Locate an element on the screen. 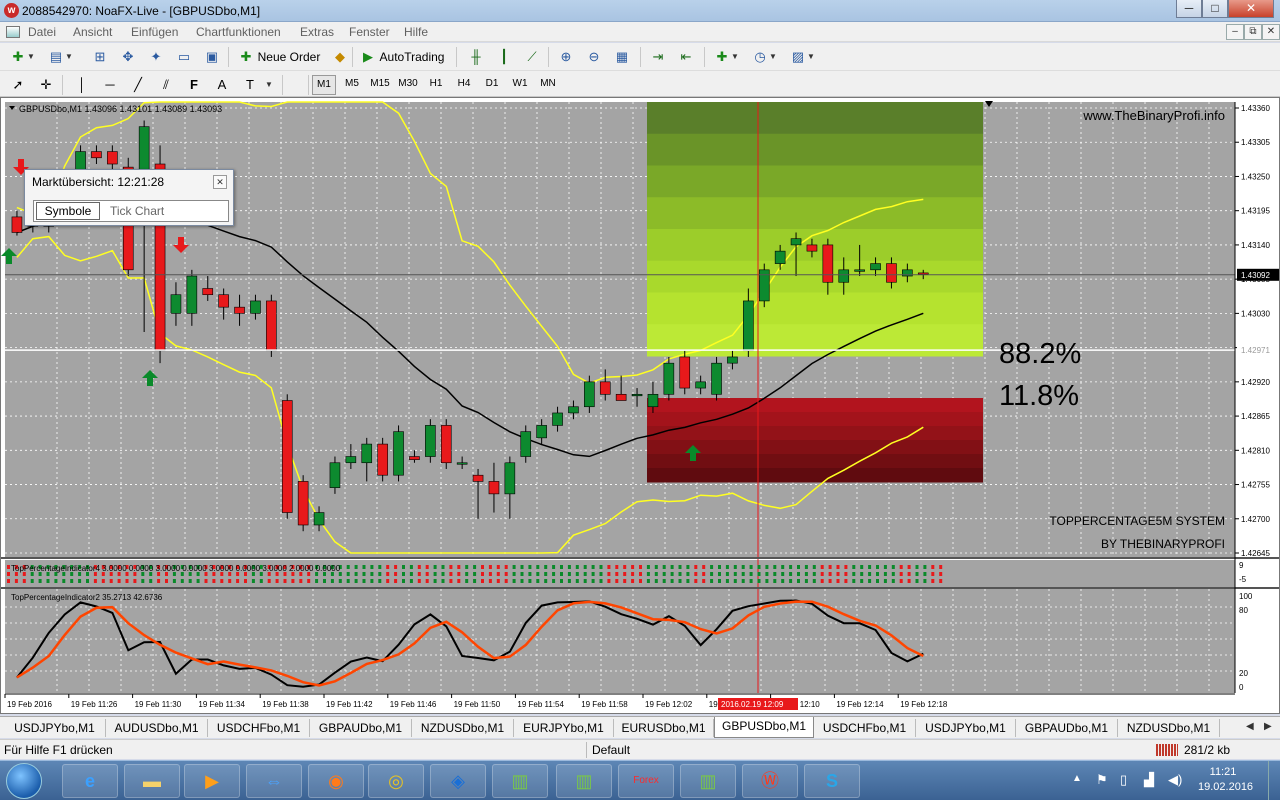 This screenshot has height=800, width=1280. templates-icon: ▨ is located at coordinates (798, 57).